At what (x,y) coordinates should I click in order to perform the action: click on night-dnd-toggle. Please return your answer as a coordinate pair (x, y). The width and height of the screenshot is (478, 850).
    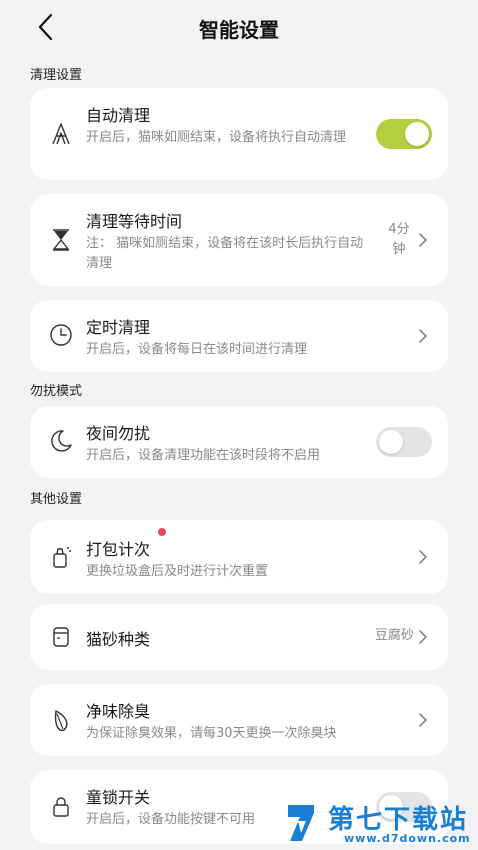
    Looking at the image, I should click on (404, 442).